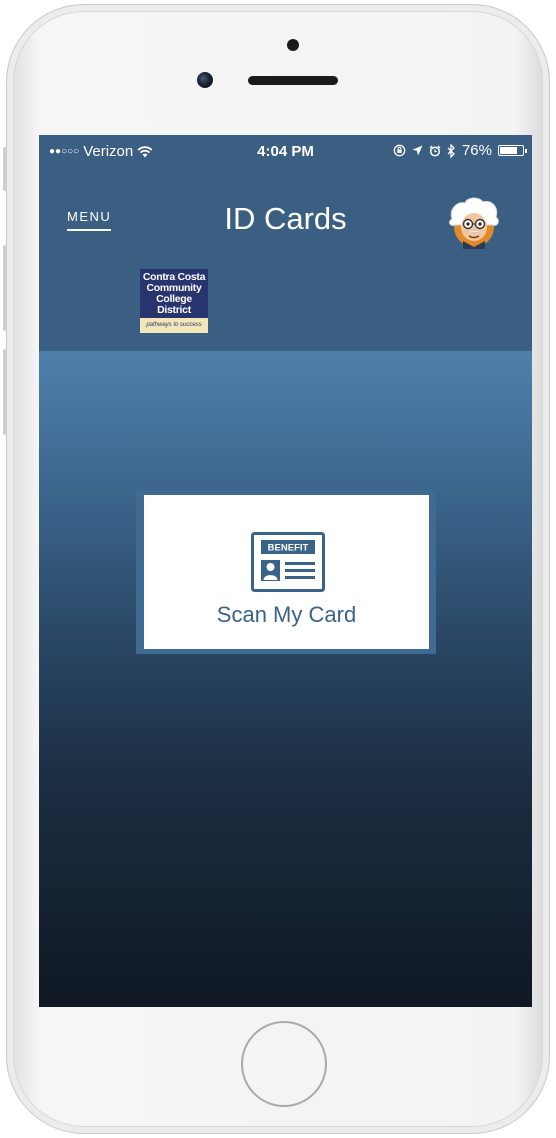  I want to click on home-button, so click(284, 1064).